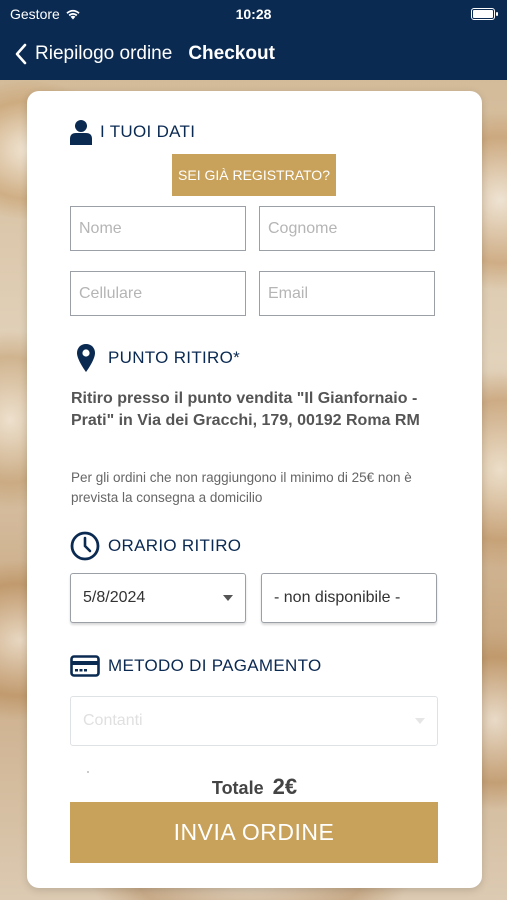 The image size is (507, 900). I want to click on clock: 10:28, so click(253, 14).